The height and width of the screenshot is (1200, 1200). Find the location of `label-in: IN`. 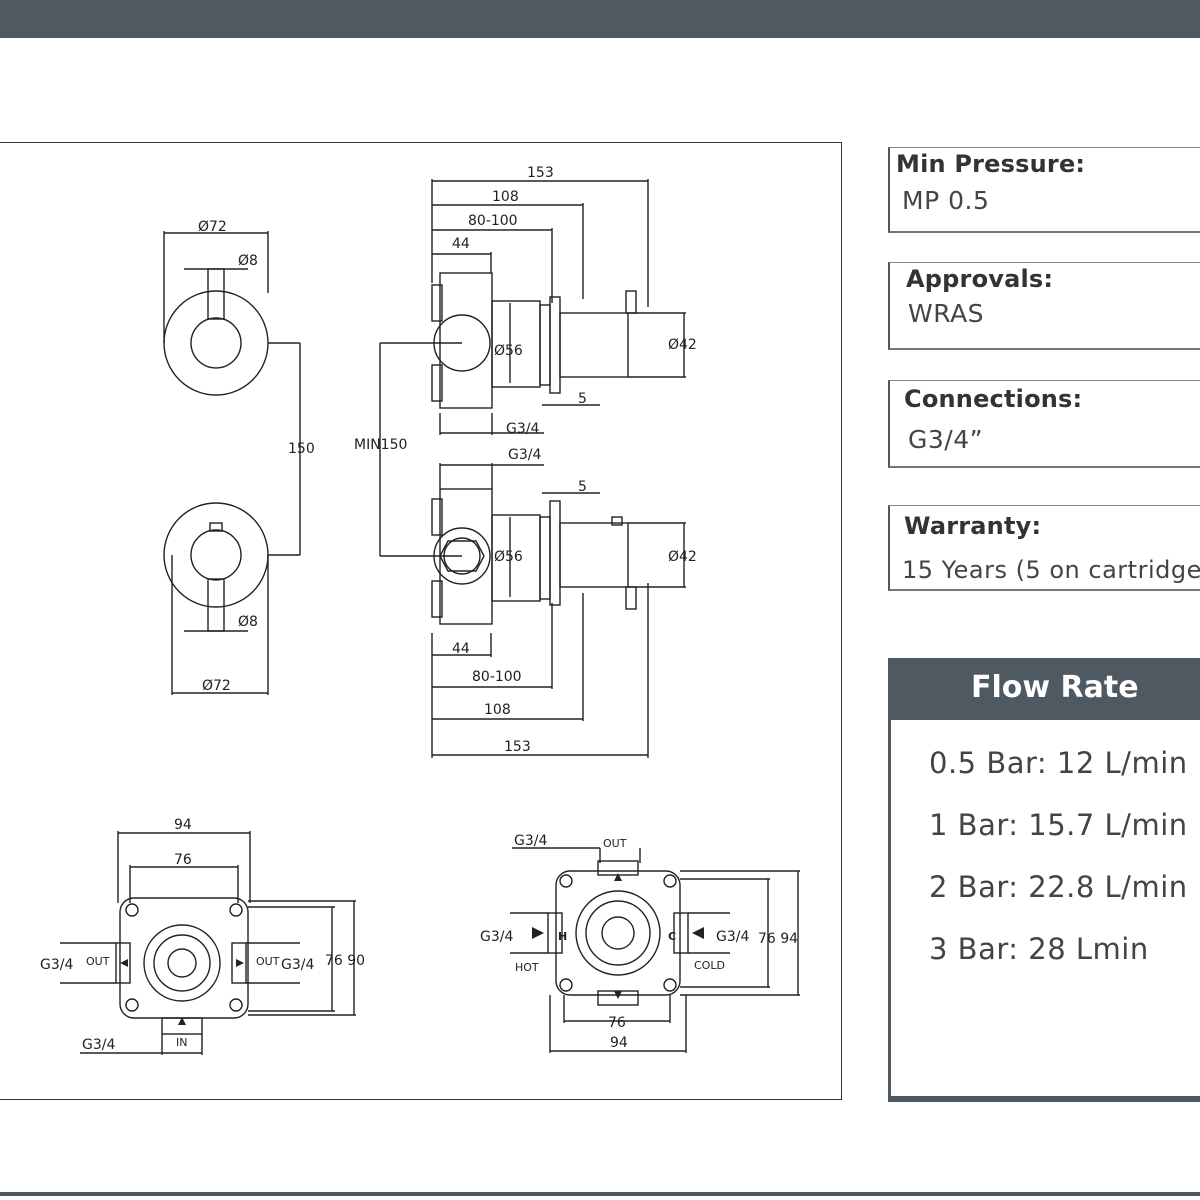

label-in: IN is located at coordinates (181, 1042).